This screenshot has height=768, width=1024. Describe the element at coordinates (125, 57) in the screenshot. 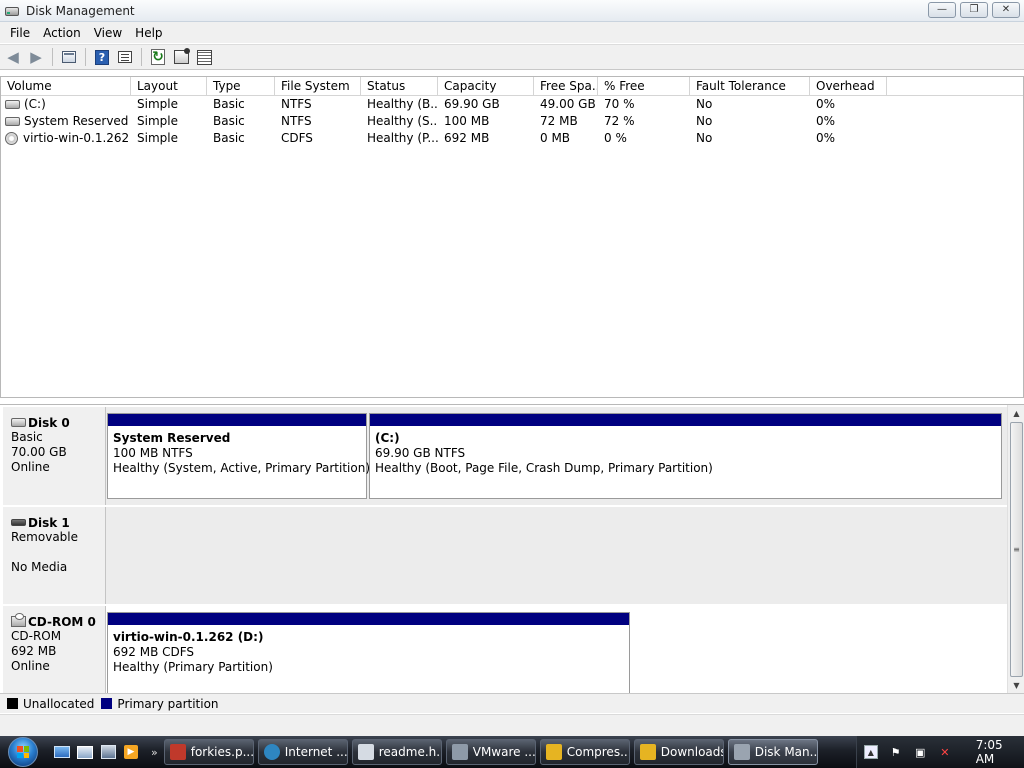

I see `list-view-button` at that location.